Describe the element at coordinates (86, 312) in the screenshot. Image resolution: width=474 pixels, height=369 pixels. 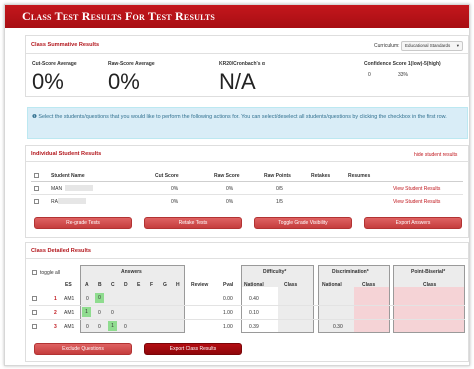
I see `answer-a: 1` at that location.